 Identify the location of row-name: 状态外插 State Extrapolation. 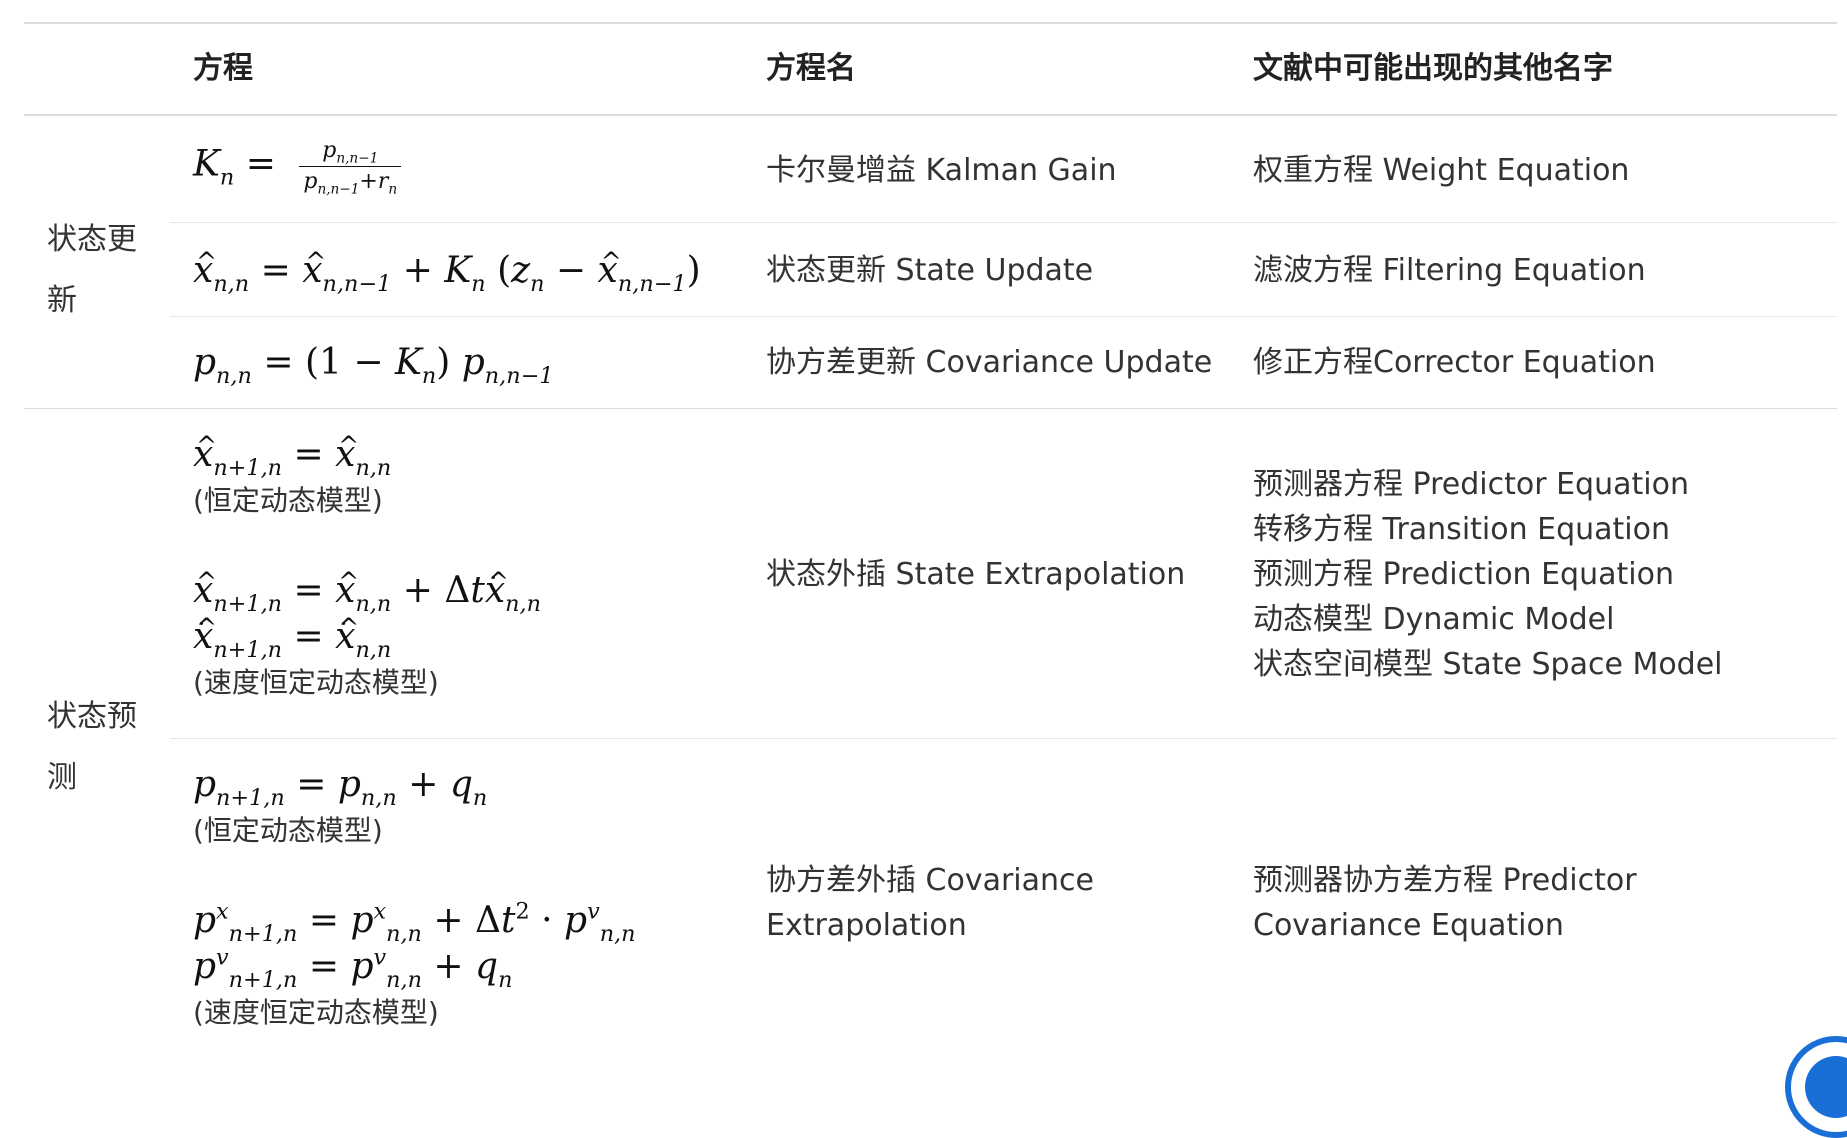
(976, 574).